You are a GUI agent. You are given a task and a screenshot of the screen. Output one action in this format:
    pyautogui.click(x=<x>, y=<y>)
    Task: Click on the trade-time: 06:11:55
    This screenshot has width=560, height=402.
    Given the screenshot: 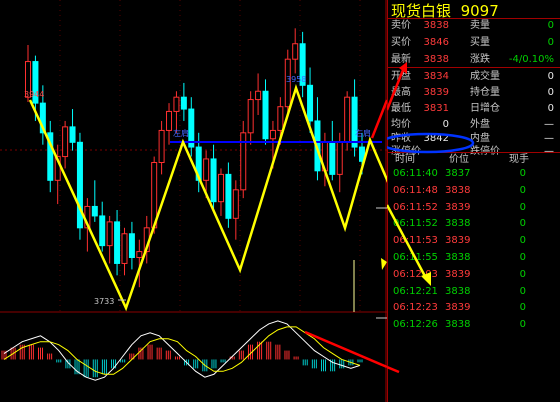 What is the action you would take?
    pyautogui.click(x=415, y=257)
    